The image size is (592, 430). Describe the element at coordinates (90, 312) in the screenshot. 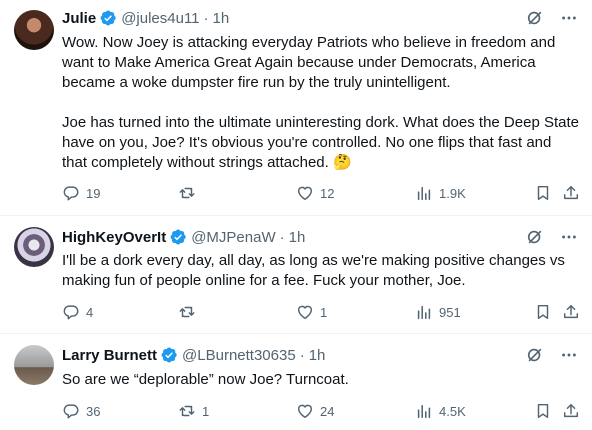

I see `reply-count: 4` at that location.